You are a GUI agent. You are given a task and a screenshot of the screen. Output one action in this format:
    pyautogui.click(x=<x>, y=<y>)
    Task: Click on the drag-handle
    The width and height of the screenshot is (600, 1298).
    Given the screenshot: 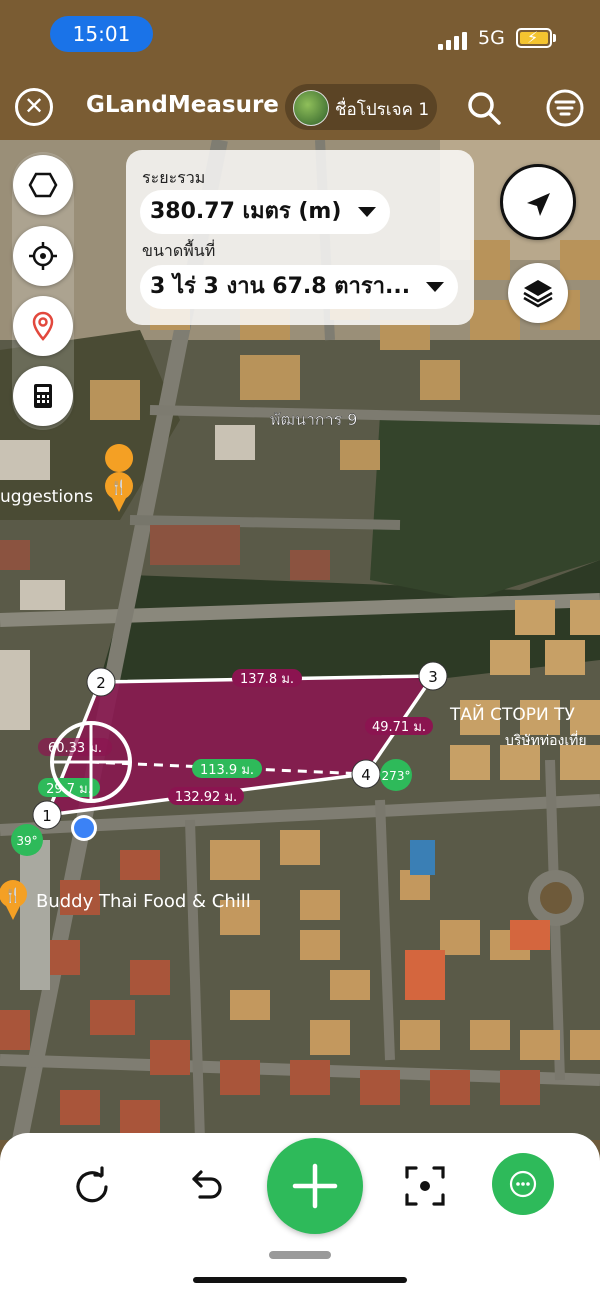 What is the action you would take?
    pyautogui.click(x=300, y=1255)
    